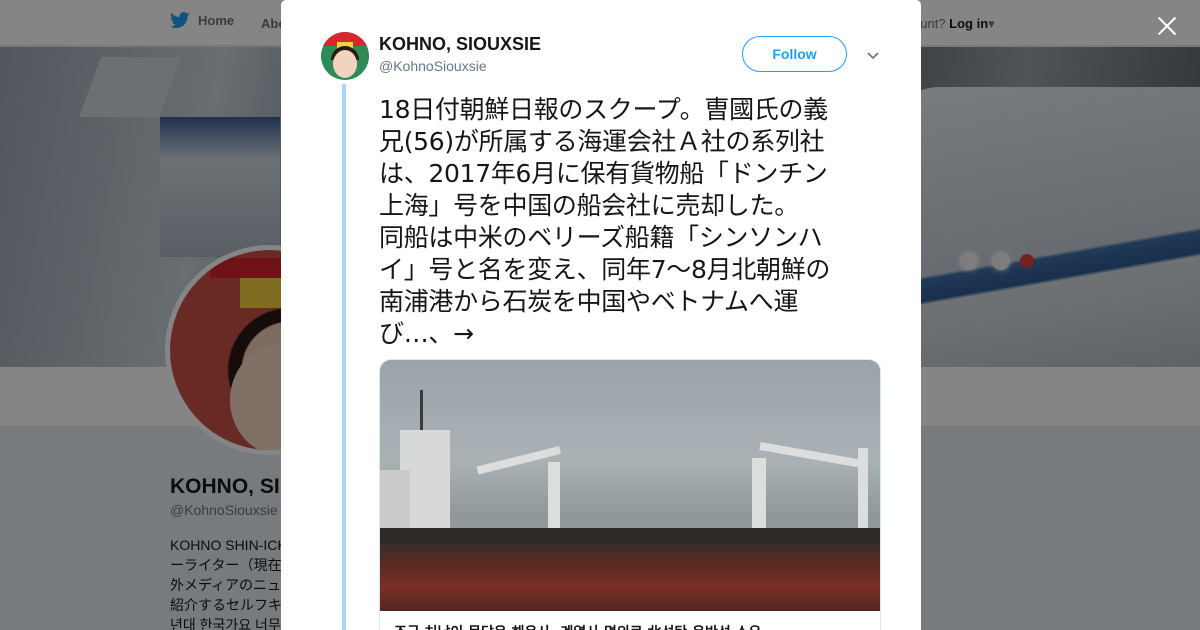  I want to click on tweet-text-line: は、2017年6月に保有貨物船「ドンチン, so click(603, 173).